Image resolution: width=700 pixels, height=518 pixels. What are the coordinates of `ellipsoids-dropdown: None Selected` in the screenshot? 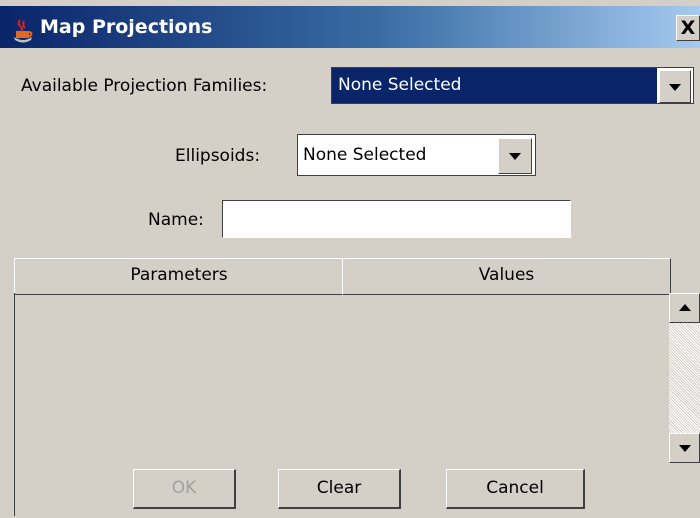 It's located at (416, 155).